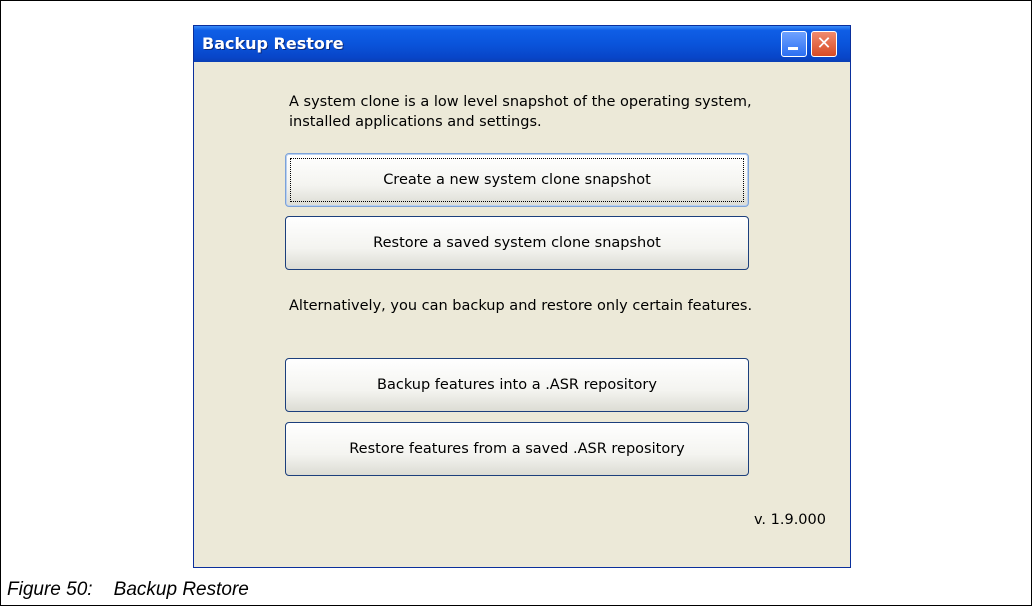 The height and width of the screenshot is (606, 1032). I want to click on restore-snapshot-label: Restore a saved system clone snapshot, so click(517, 243).